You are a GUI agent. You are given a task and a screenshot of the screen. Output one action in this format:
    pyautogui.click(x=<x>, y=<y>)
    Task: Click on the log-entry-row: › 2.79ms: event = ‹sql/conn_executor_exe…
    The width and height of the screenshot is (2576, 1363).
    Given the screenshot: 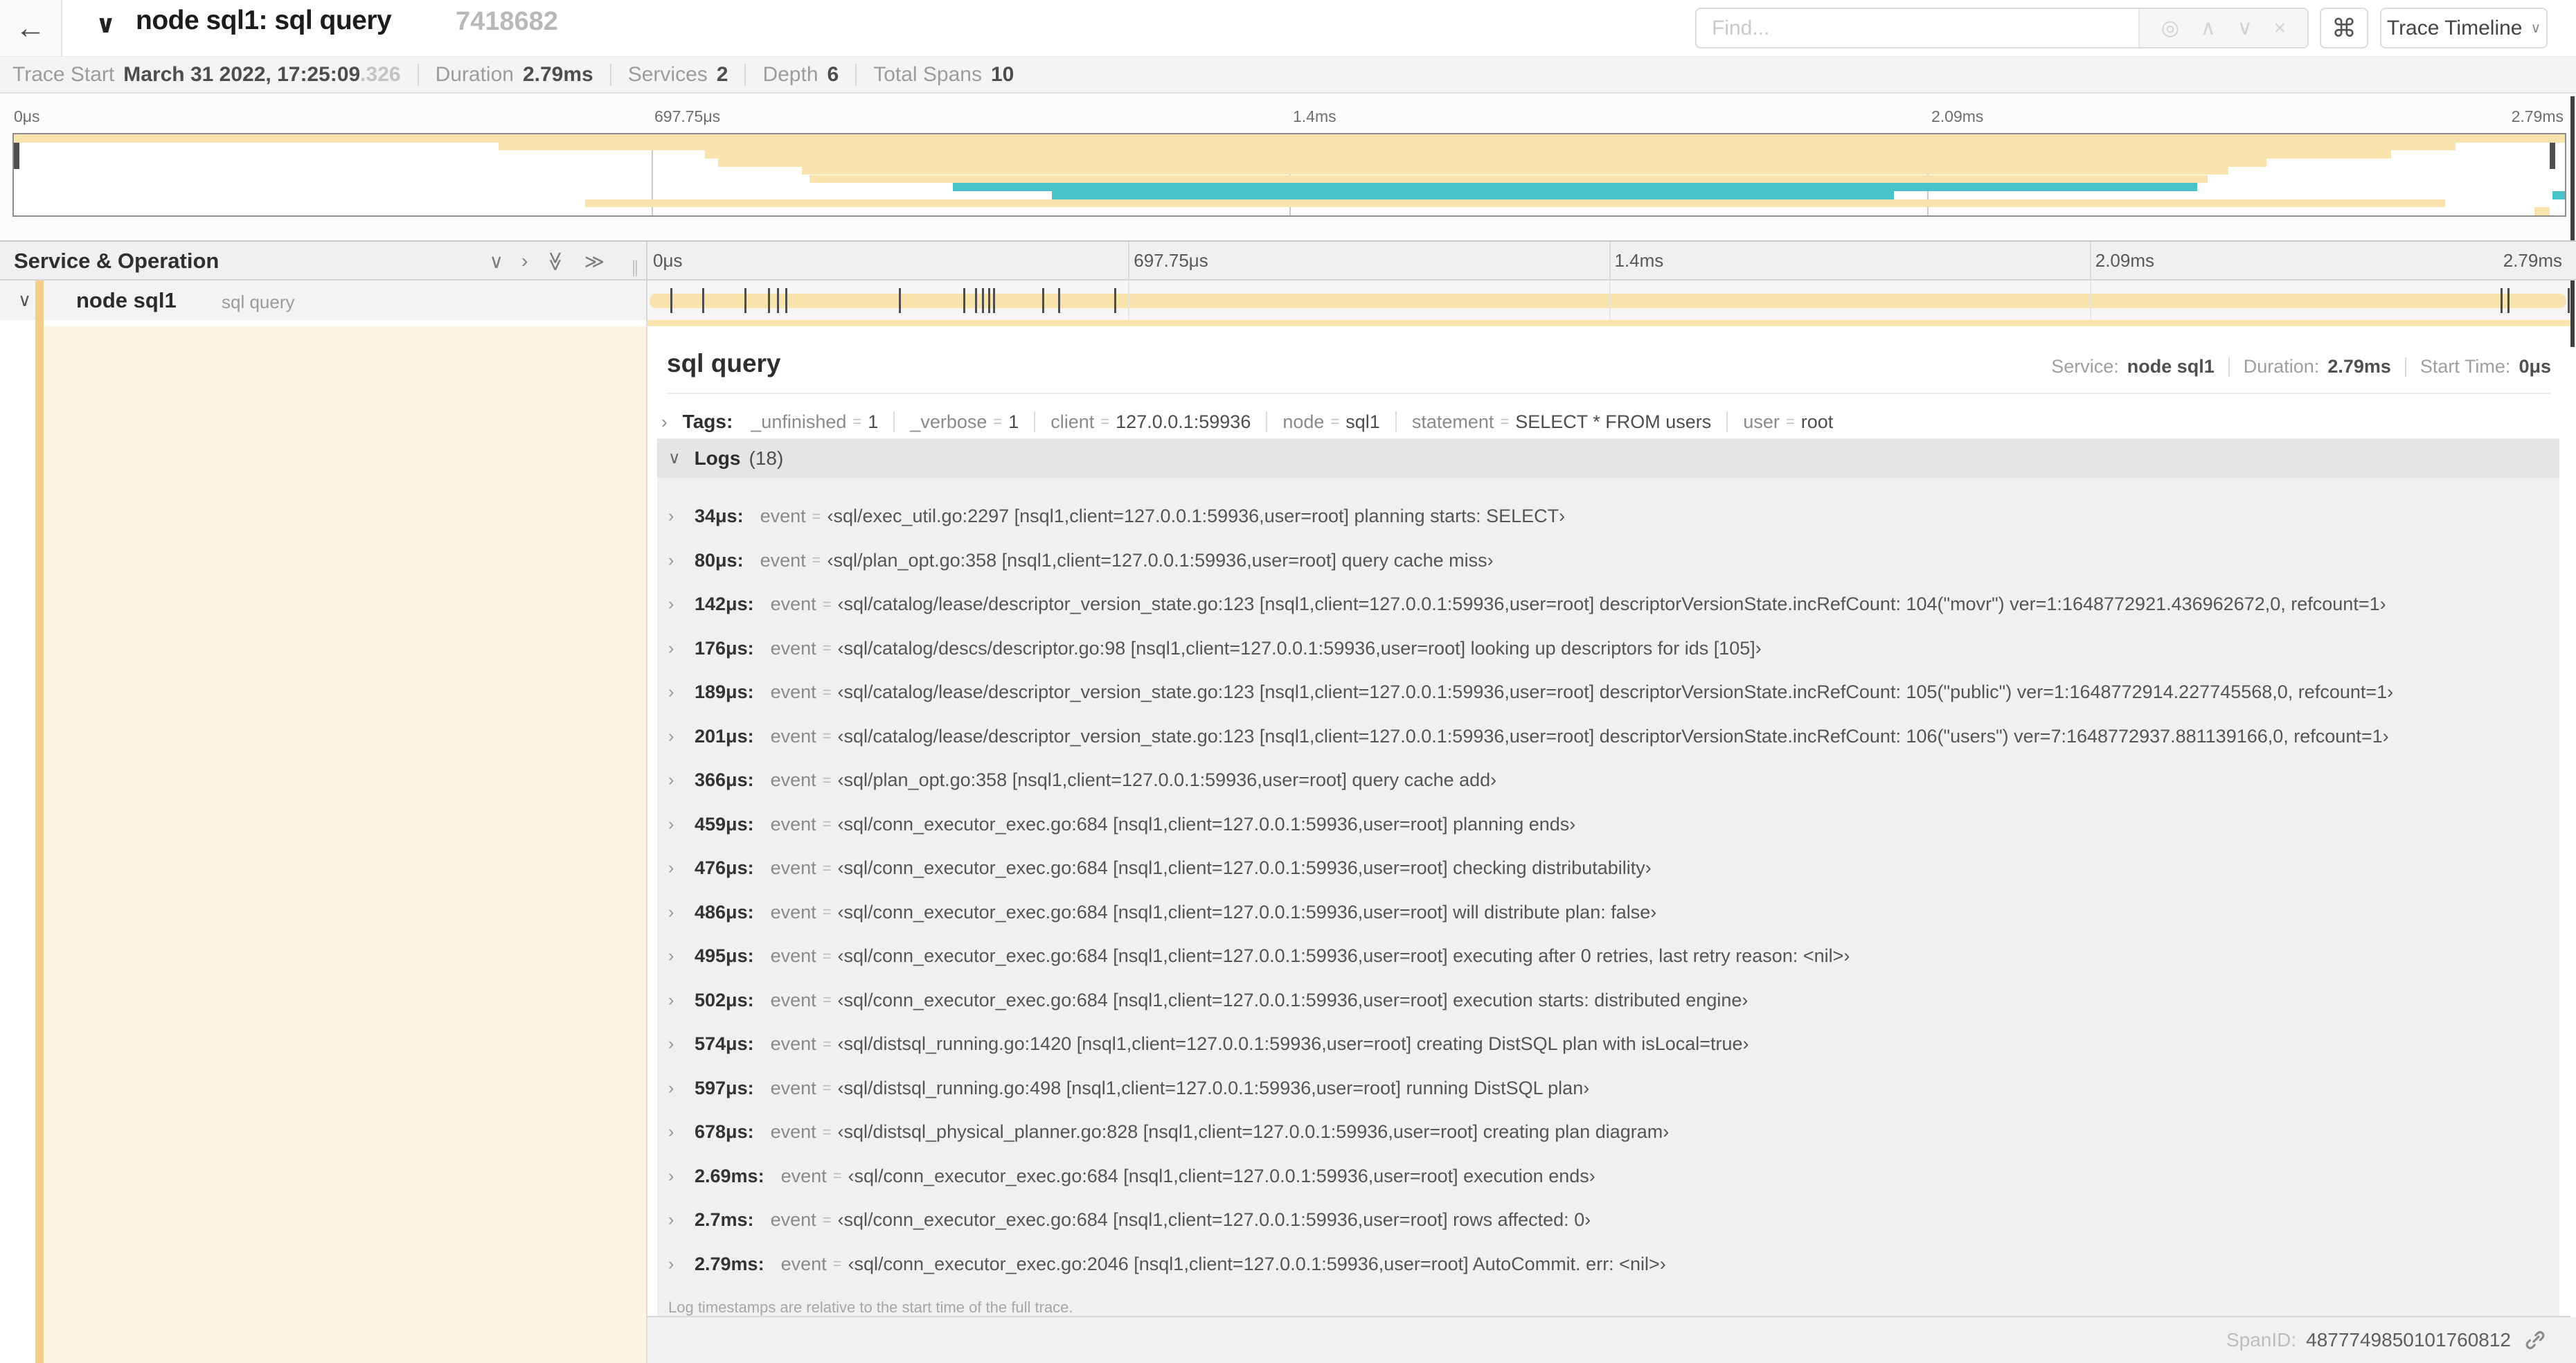 What is the action you would take?
    pyautogui.click(x=1613, y=1264)
    